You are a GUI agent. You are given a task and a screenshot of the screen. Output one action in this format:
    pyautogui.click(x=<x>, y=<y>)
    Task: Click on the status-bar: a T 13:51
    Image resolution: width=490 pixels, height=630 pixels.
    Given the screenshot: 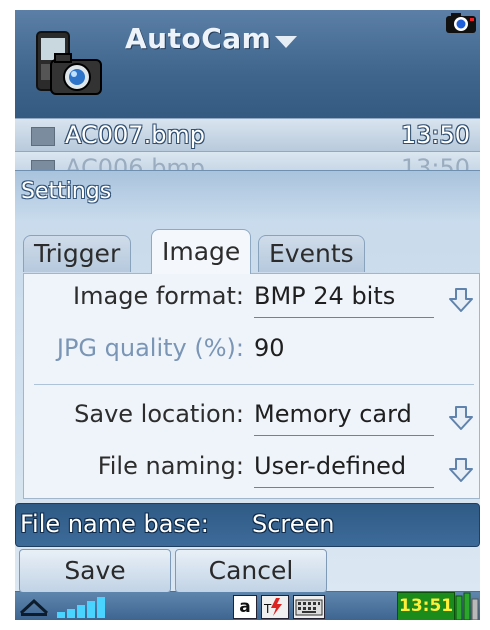 What is the action you would take?
    pyautogui.click(x=247, y=606)
    